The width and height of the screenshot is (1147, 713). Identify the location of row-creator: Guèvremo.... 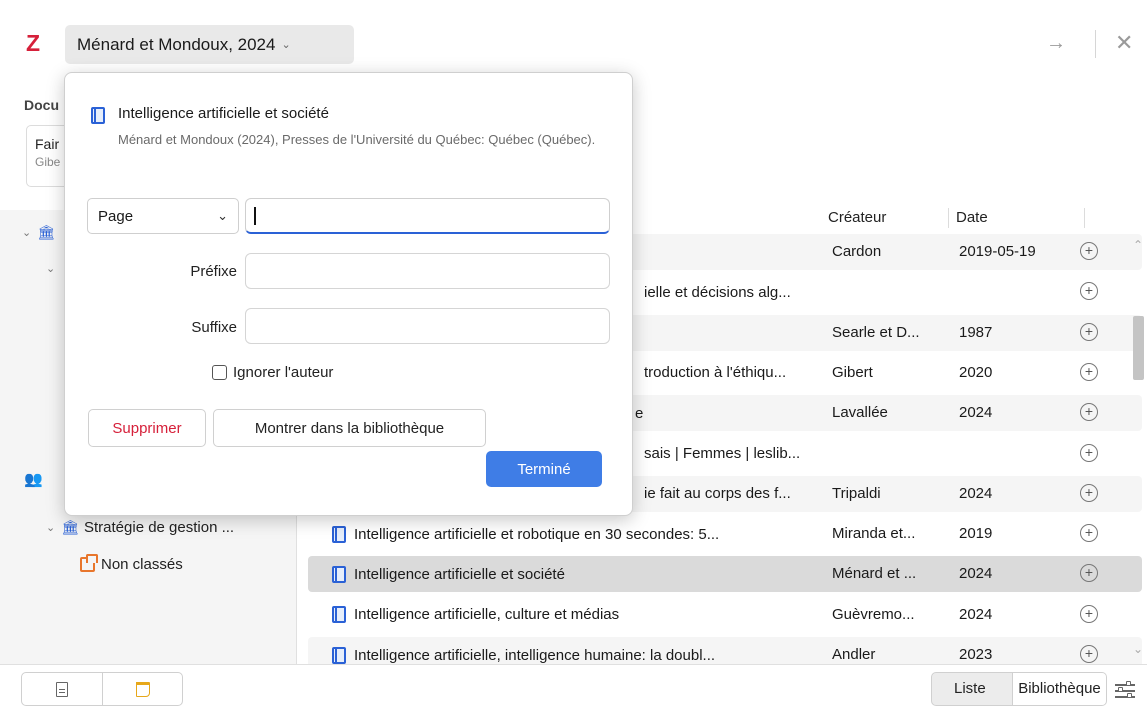
(873, 614).